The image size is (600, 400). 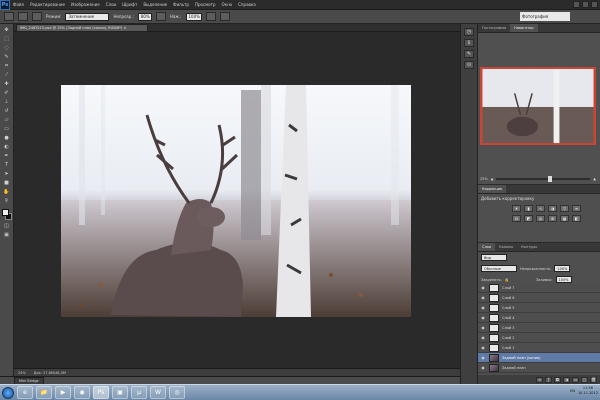 What do you see at coordinates (227, 4) in the screenshot?
I see `menu-window: Окно` at bounding box center [227, 4].